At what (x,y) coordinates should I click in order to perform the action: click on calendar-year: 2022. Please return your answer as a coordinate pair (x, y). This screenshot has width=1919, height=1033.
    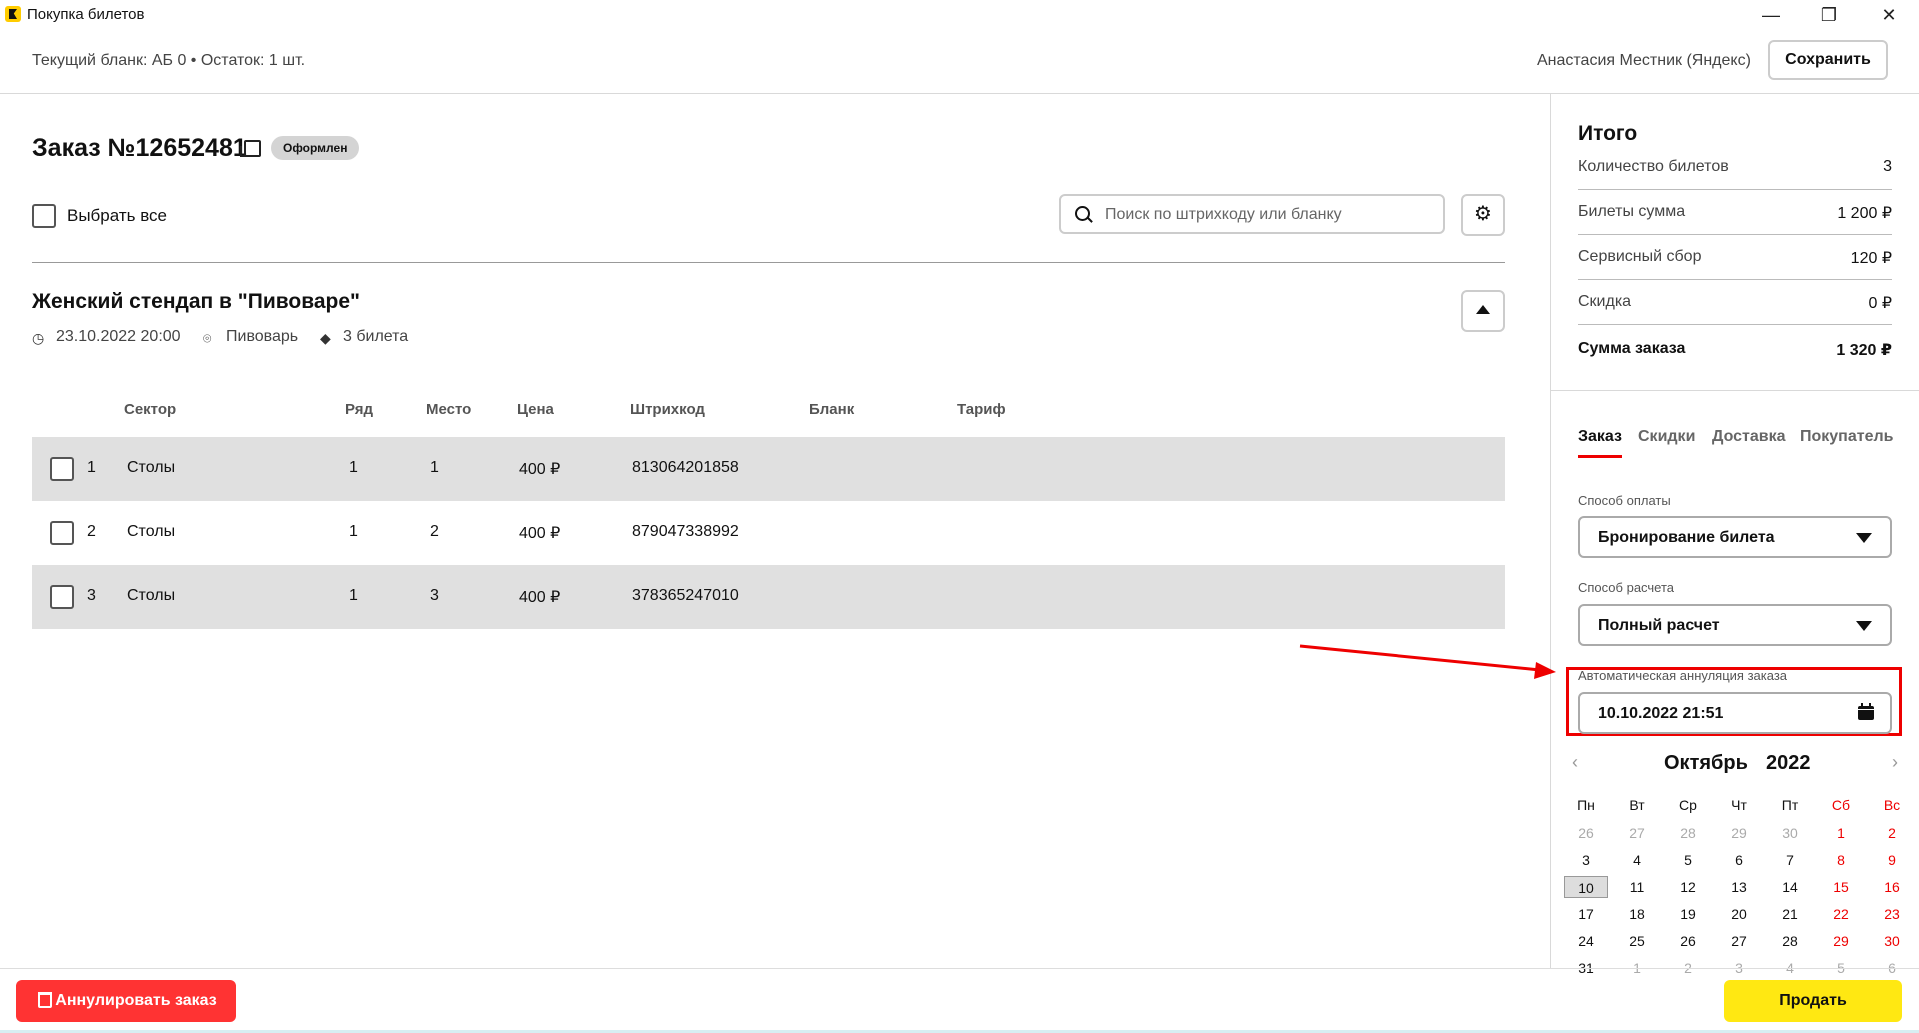
    Looking at the image, I should click on (1788, 763).